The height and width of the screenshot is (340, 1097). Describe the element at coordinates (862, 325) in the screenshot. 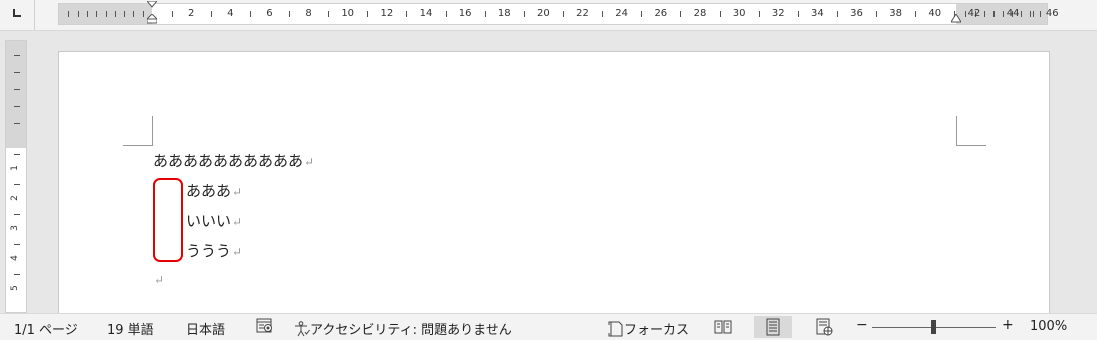

I see `zoom-out-button: −` at that location.